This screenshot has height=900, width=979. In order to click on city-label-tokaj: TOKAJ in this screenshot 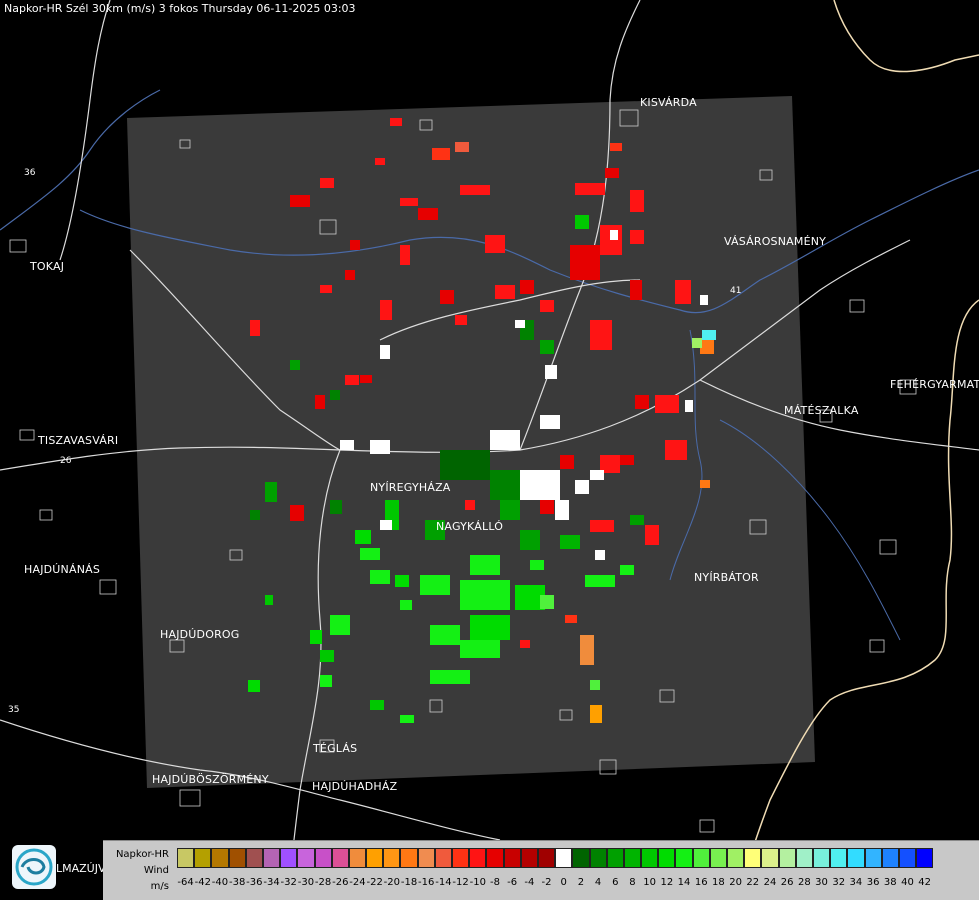, I will do `click(47, 266)`.